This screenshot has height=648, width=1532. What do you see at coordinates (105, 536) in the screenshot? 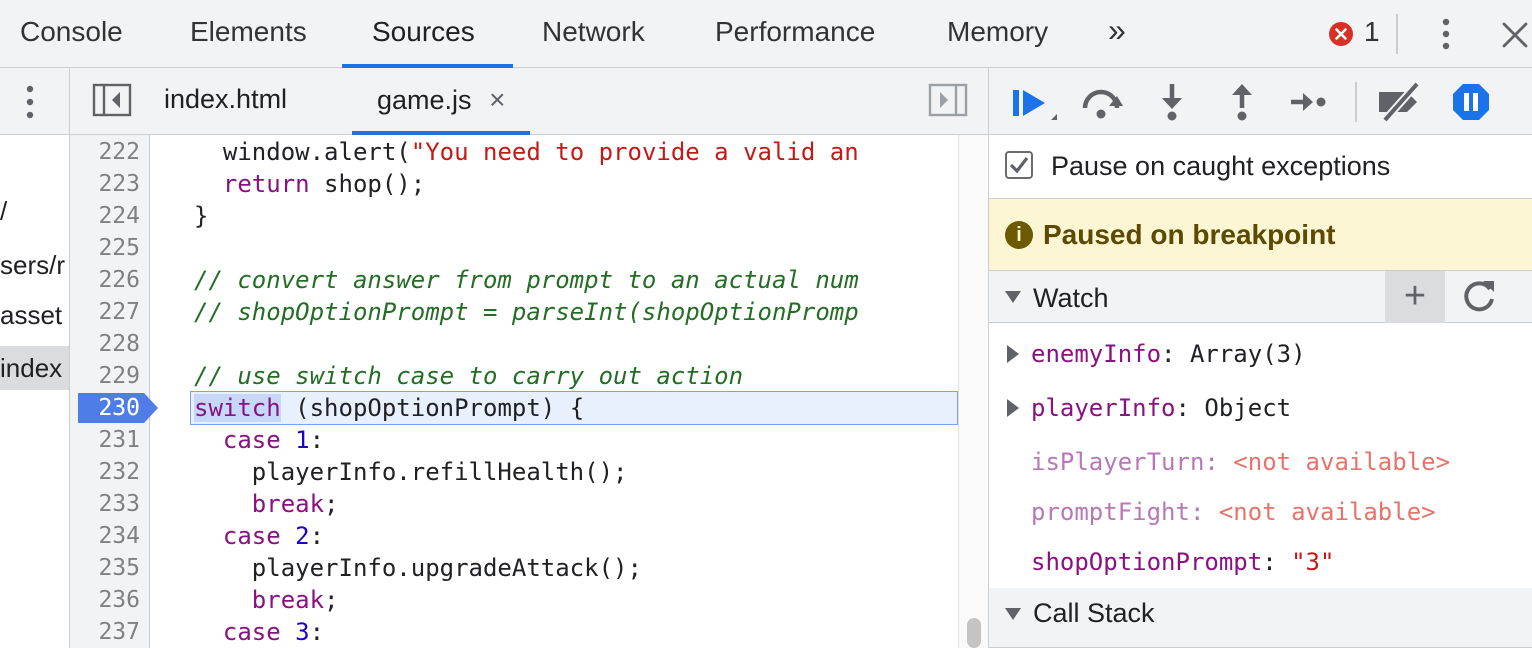
I see `line-number: 234` at bounding box center [105, 536].